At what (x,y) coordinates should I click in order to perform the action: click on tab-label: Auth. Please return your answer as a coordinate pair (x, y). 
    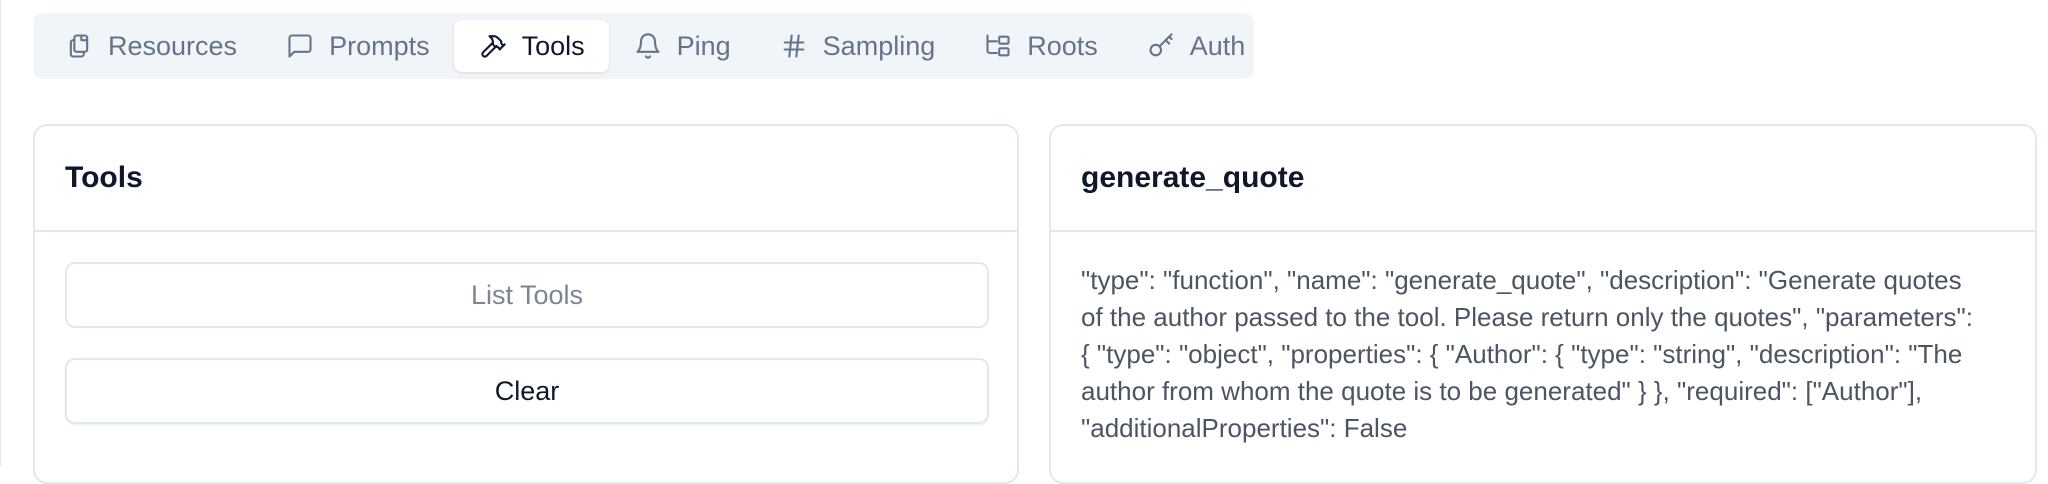
    Looking at the image, I should click on (1217, 45).